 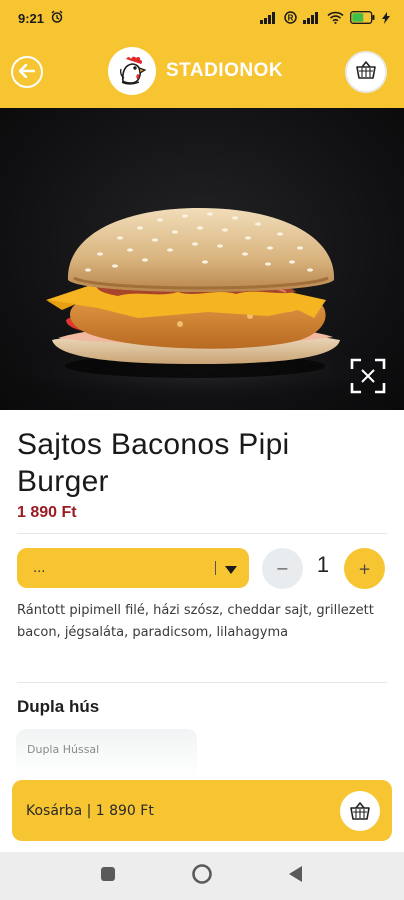 I want to click on expand-icon, so click(x=368, y=378).